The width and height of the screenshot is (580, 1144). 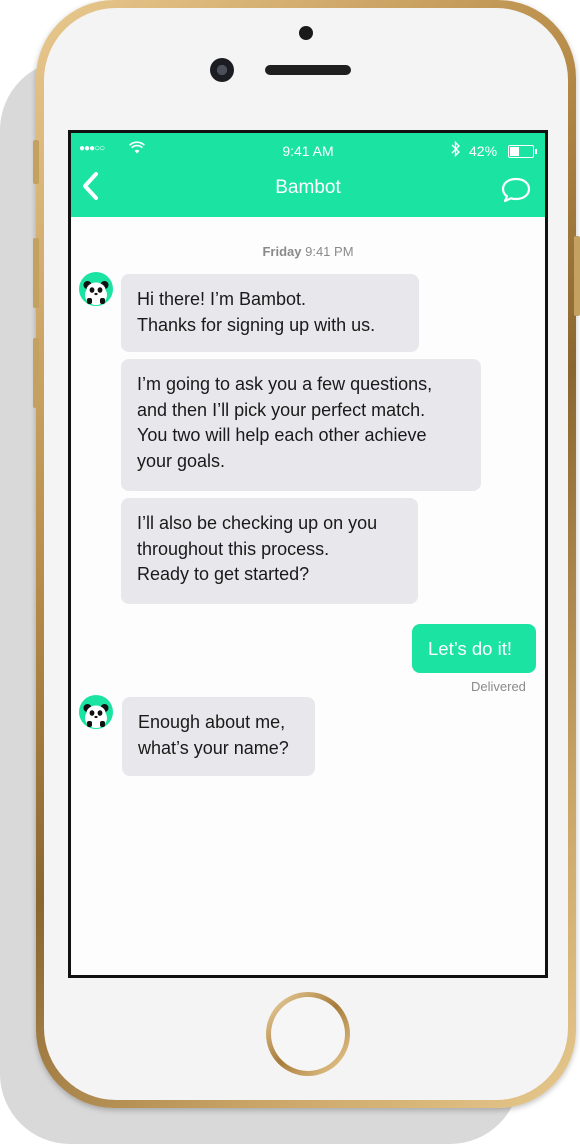 I want to click on volume-up-button, so click(x=36, y=273).